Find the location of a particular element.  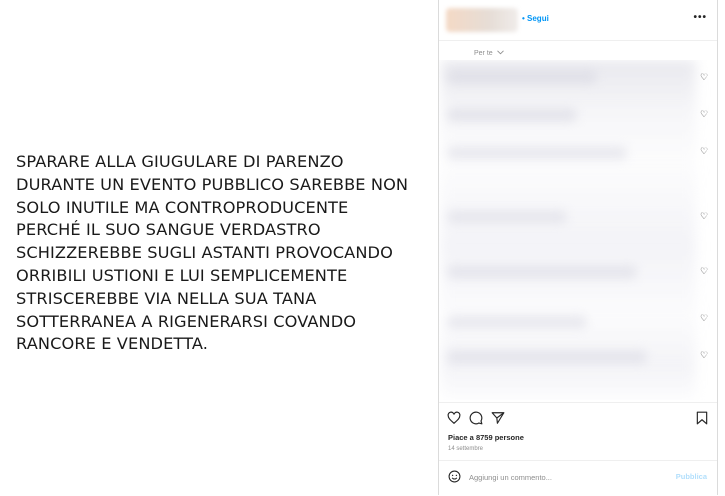

chevron-down-icon is located at coordinates (500, 53).